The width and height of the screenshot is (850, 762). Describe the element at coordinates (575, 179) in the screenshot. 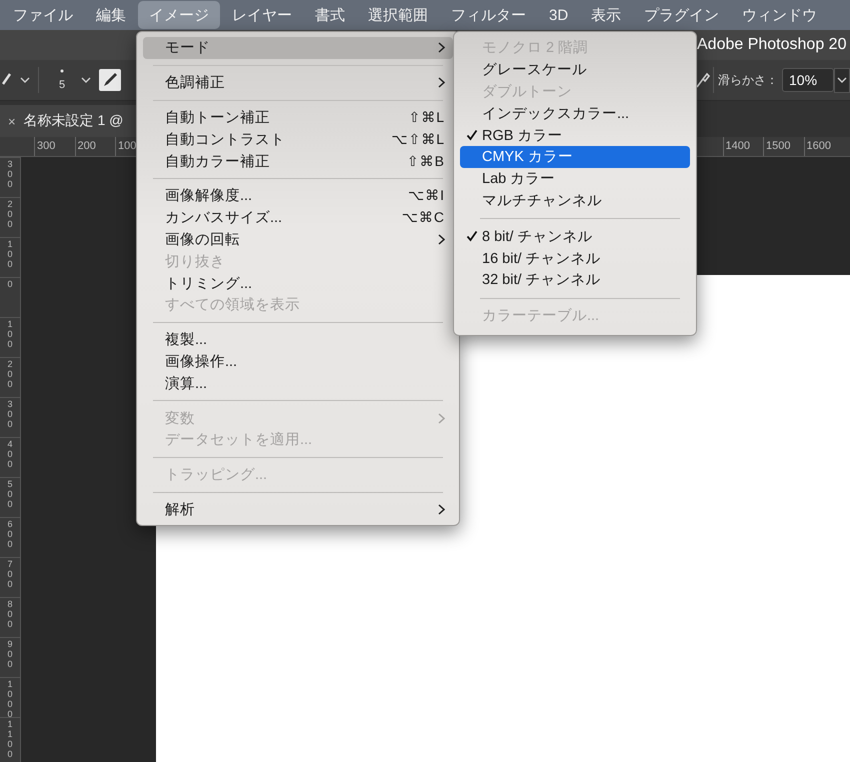

I see `menu-item: Lab カラー` at that location.